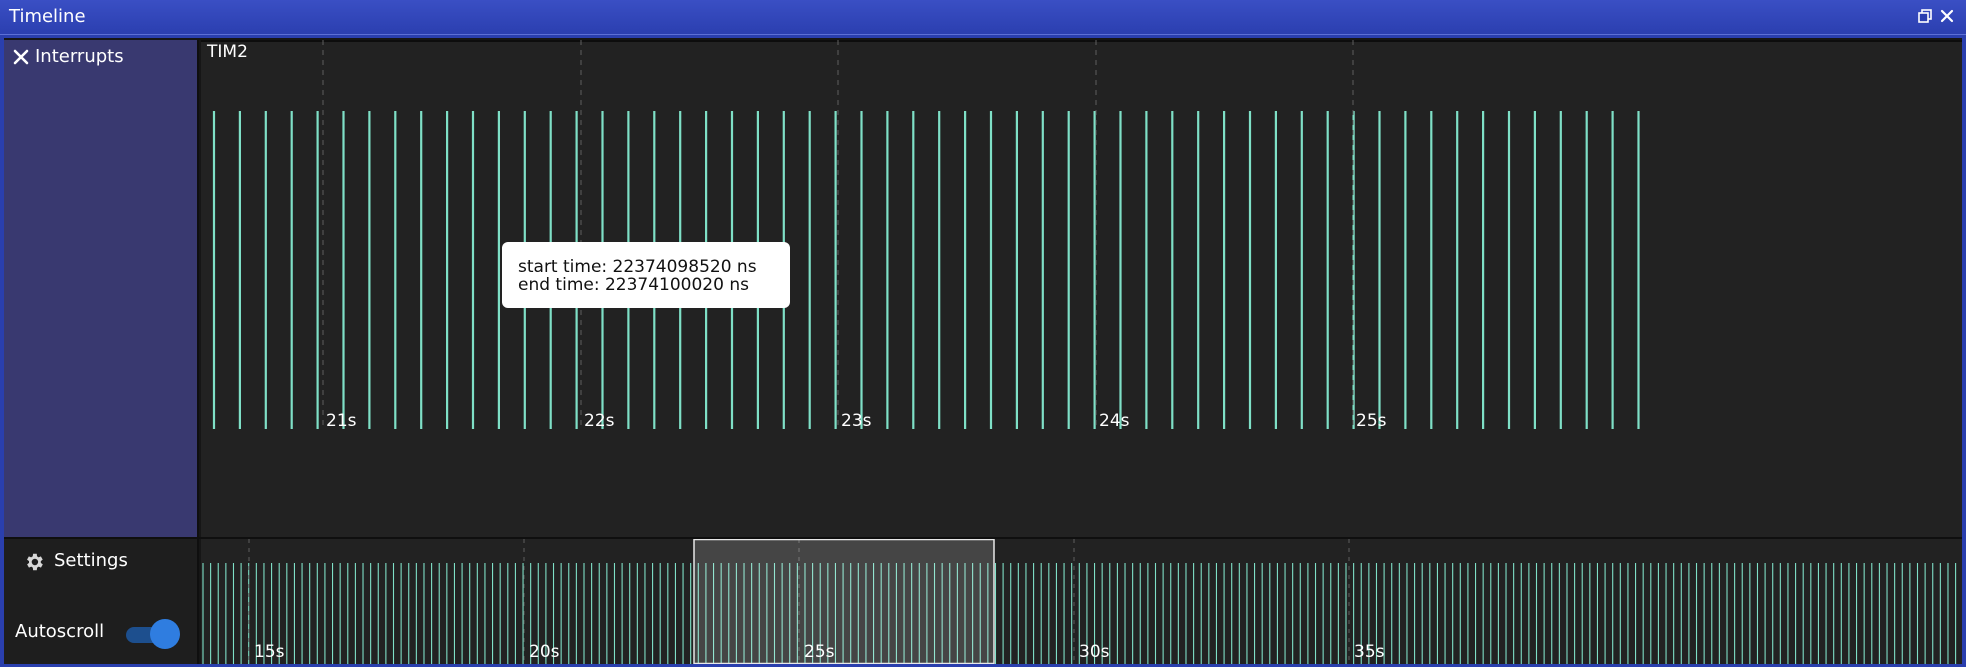 Image resolution: width=1966 pixels, height=667 pixels. I want to click on overview-tick-label: 20s, so click(544, 652).